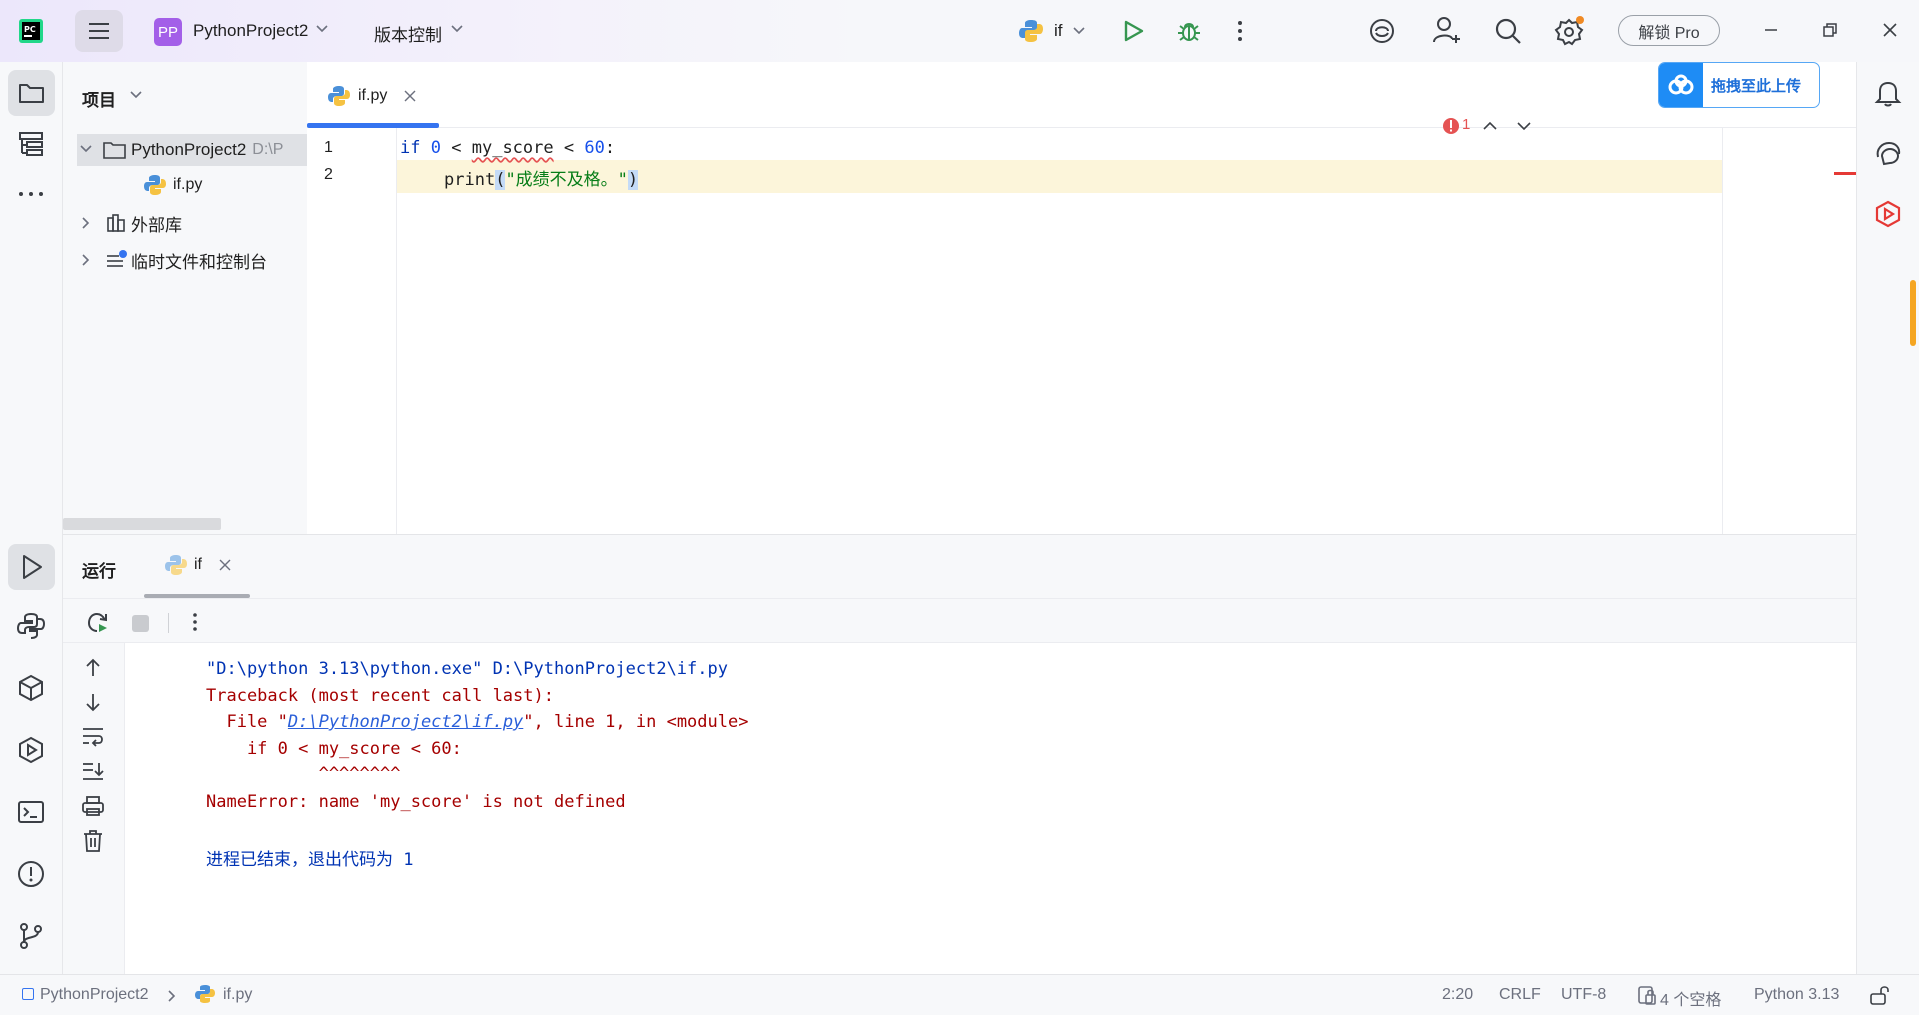 The image size is (1919, 1015). What do you see at coordinates (566, 180) in the screenshot?
I see `string-literal: "成绩不及格。"` at bounding box center [566, 180].